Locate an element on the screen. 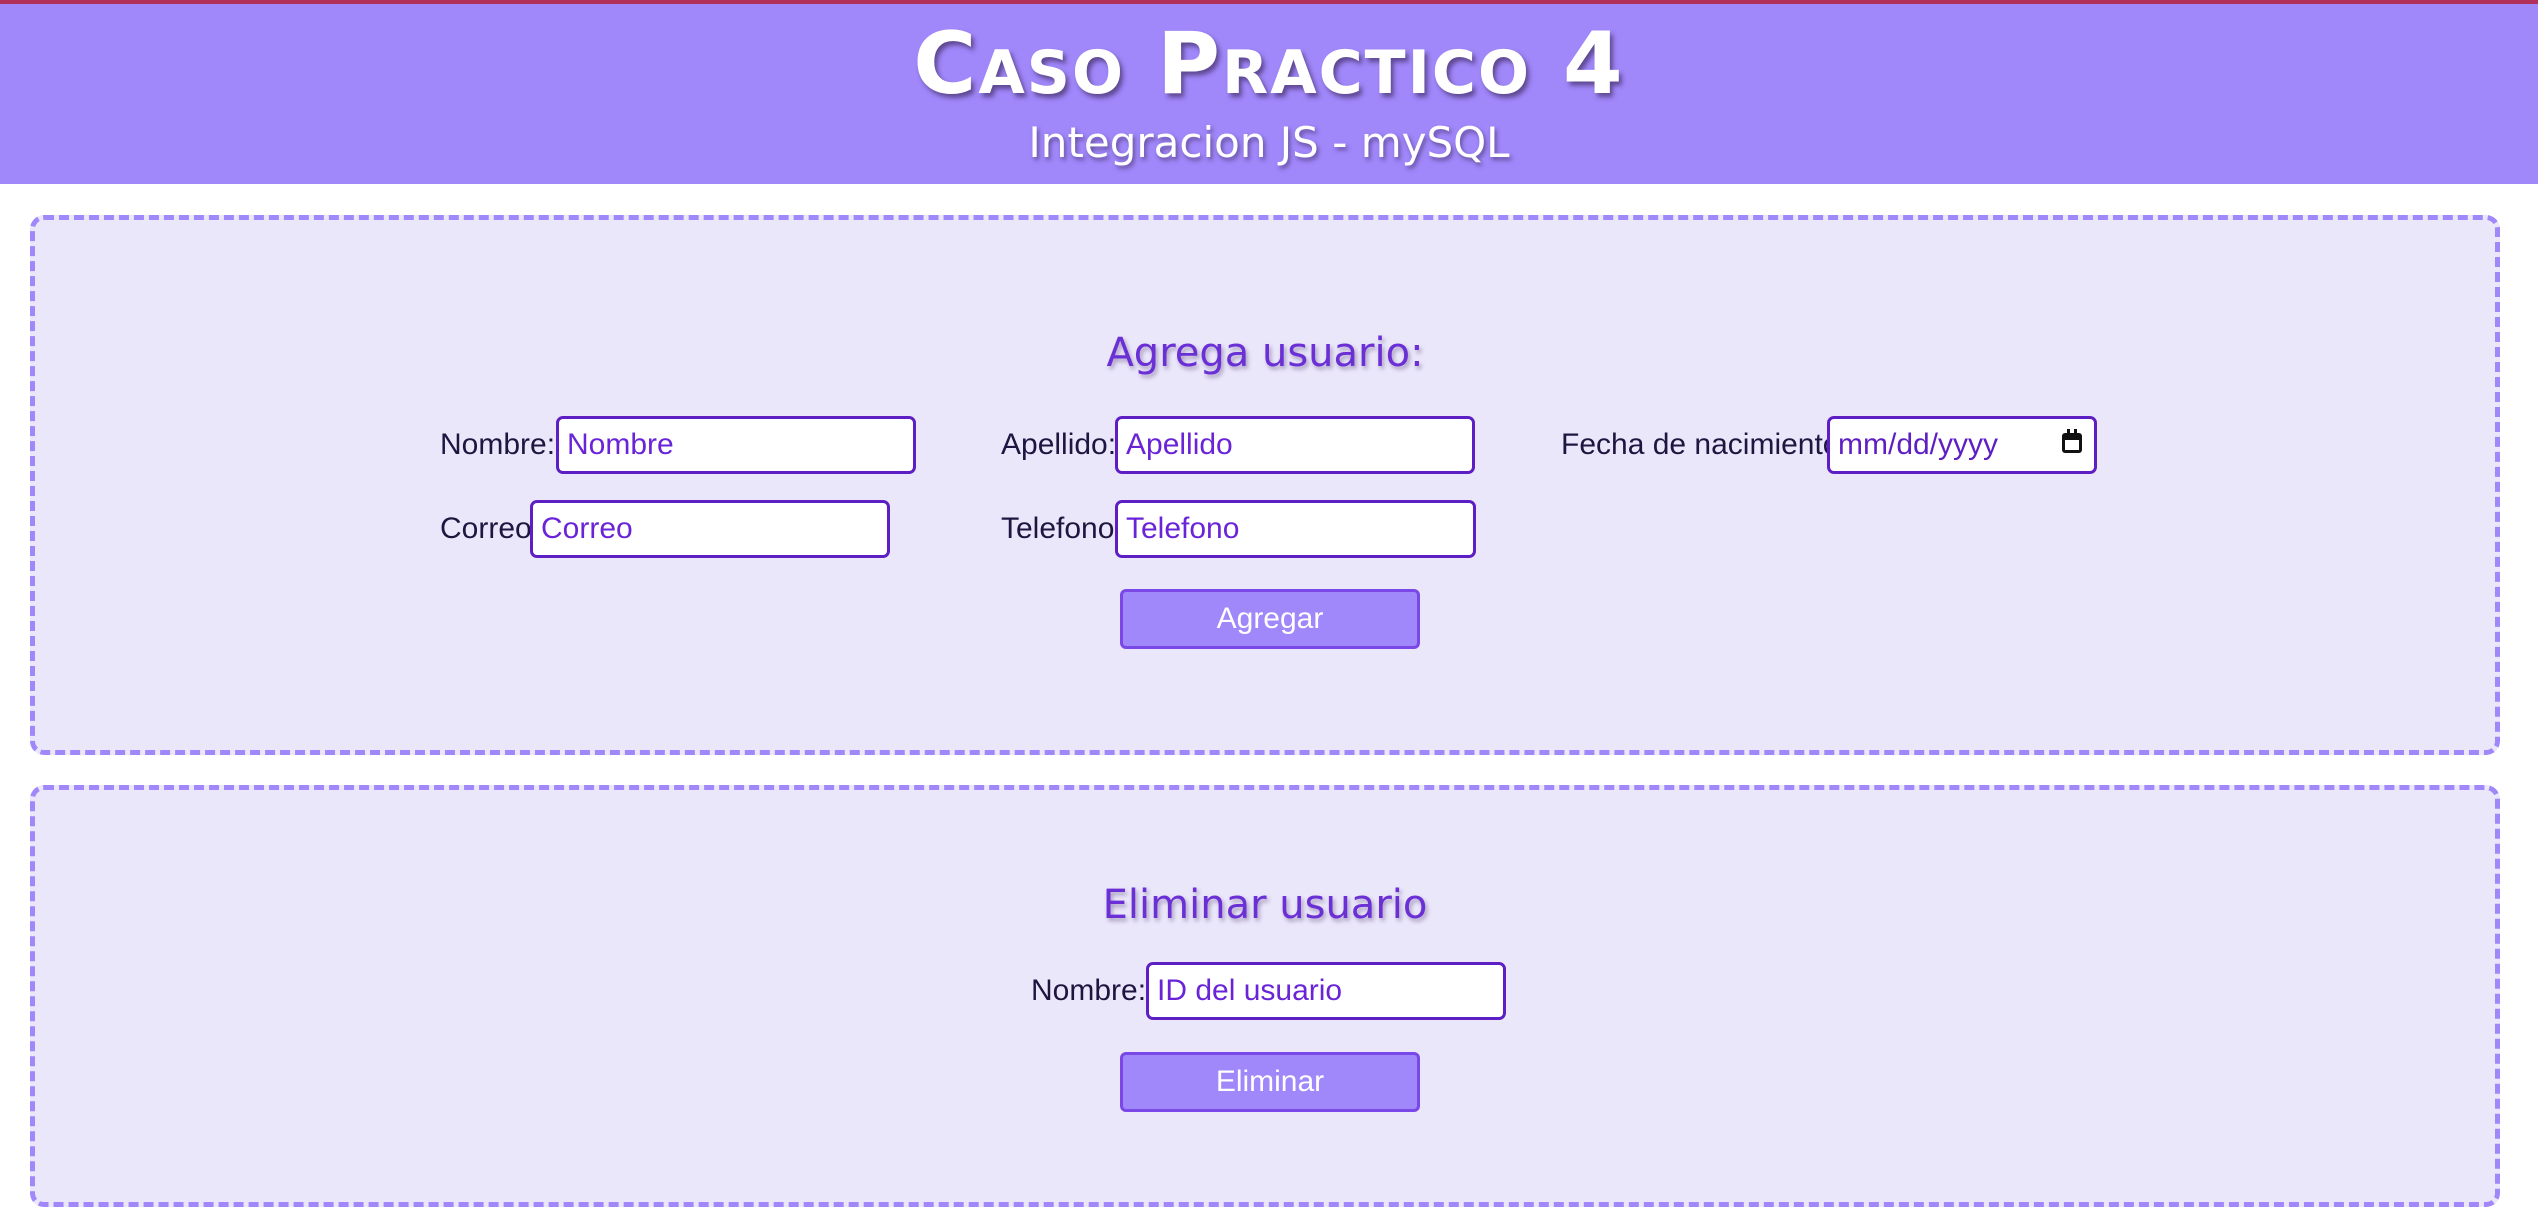 The width and height of the screenshot is (2538, 1219). fecha-nacimiento-input: mm/dd/yyyy is located at coordinates (1962, 445).